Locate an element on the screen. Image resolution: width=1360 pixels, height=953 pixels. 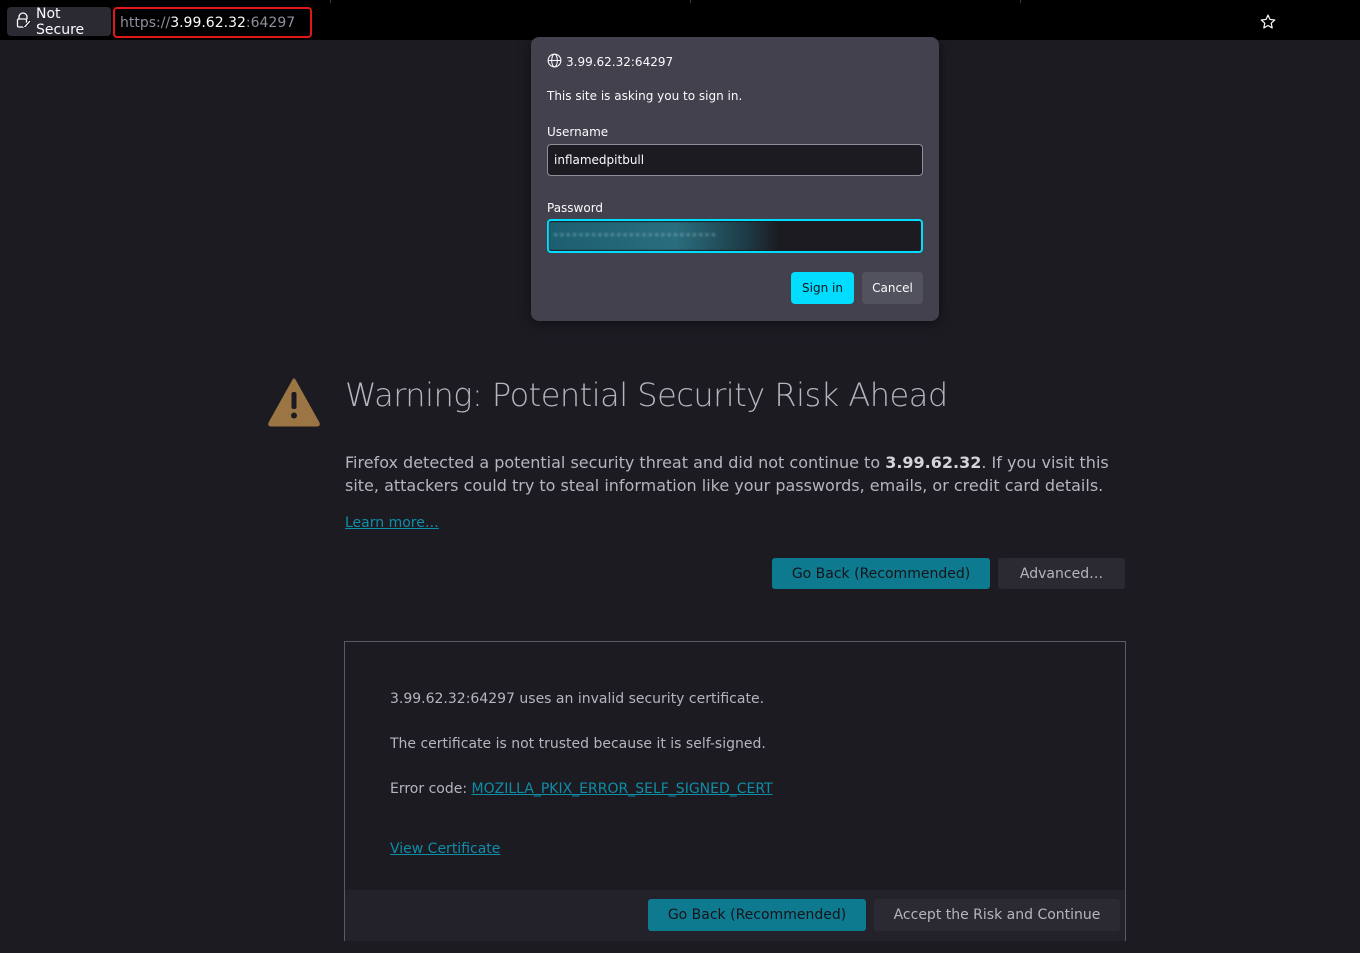
url-scheme: https:// is located at coordinates (145, 22).